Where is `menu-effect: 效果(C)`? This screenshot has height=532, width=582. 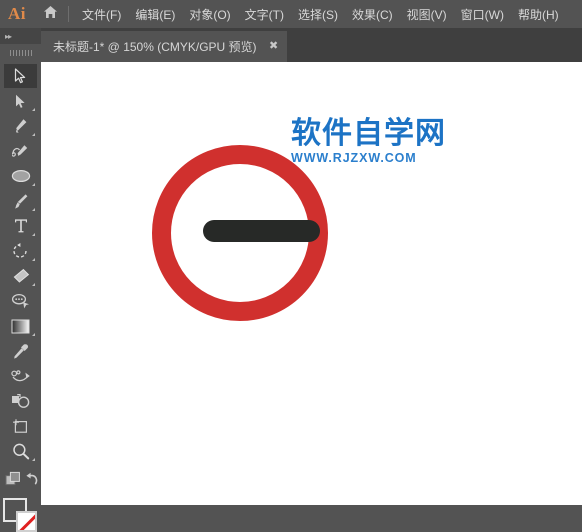 menu-effect: 效果(C) is located at coordinates (372, 14).